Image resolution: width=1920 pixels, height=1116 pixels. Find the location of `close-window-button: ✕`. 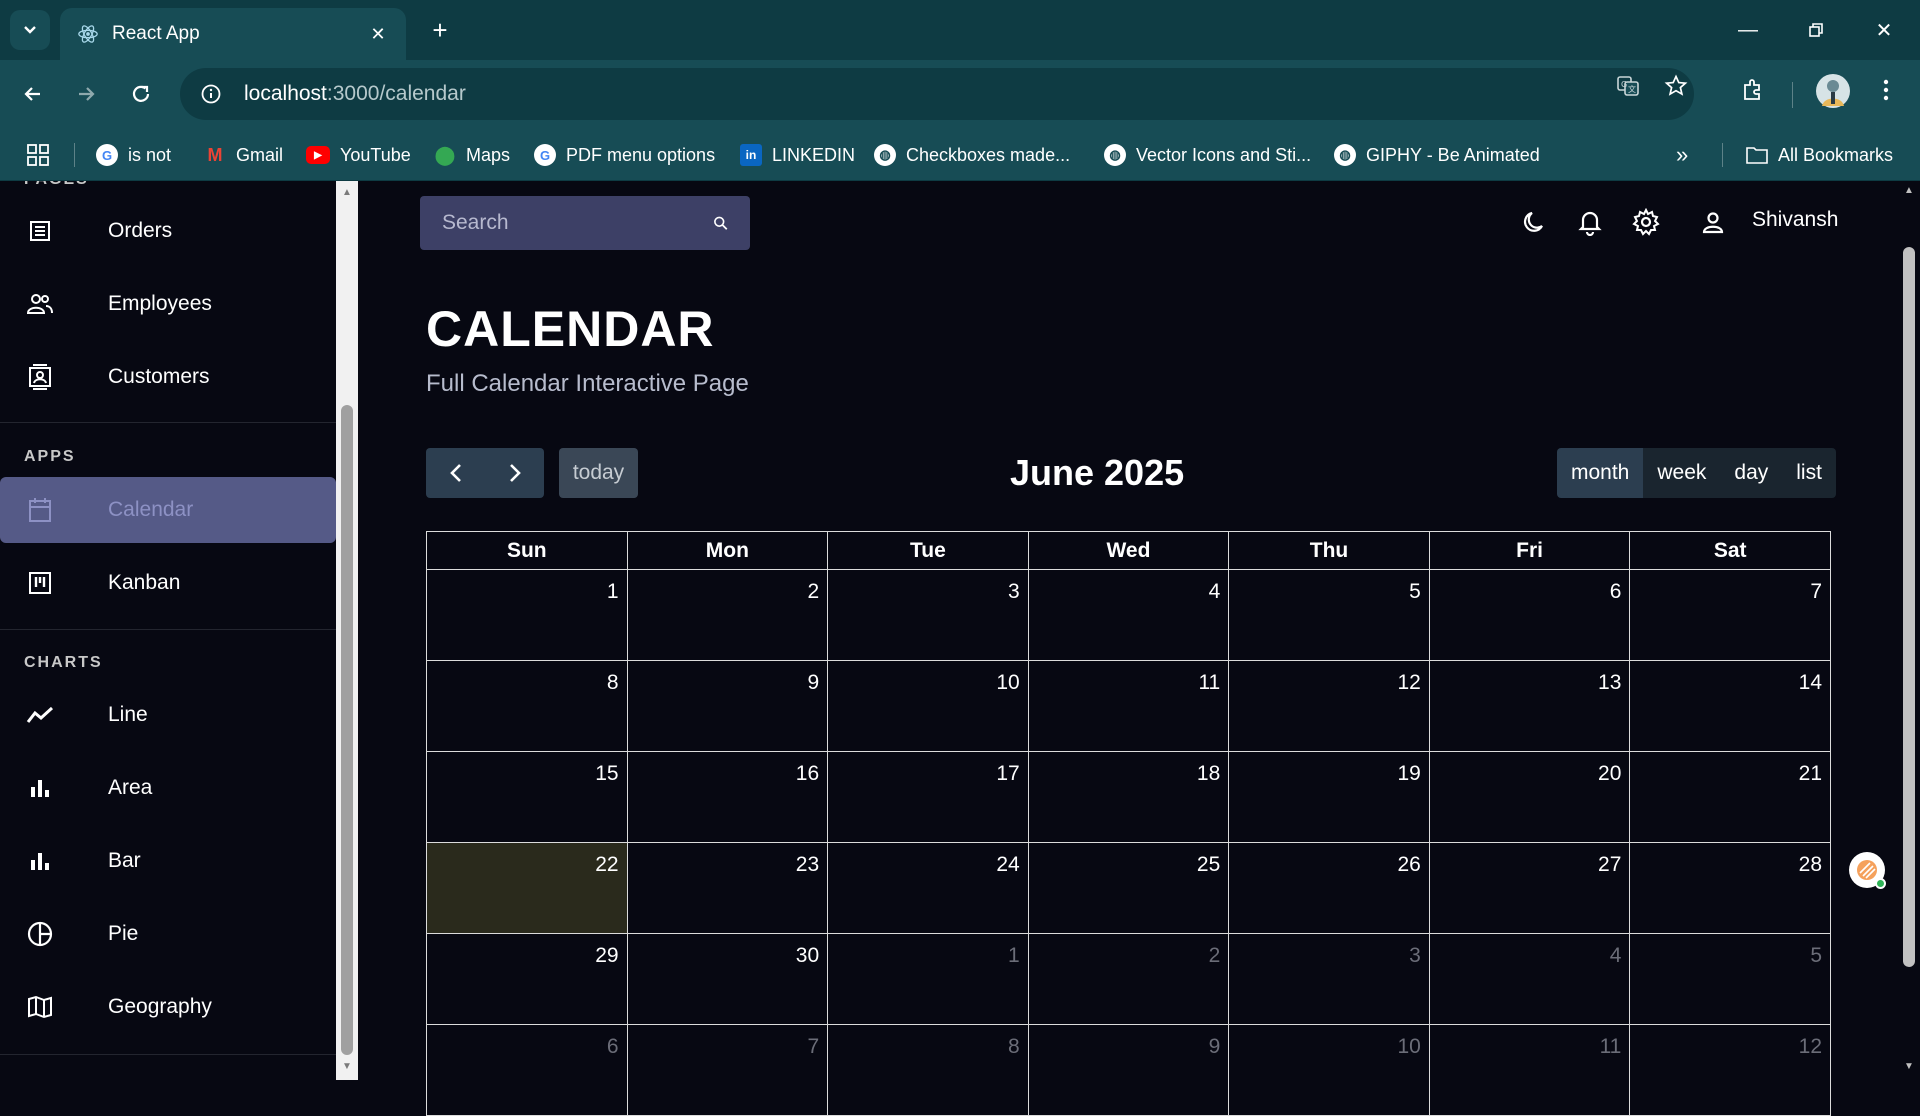

close-window-button: ✕ is located at coordinates (1884, 30).